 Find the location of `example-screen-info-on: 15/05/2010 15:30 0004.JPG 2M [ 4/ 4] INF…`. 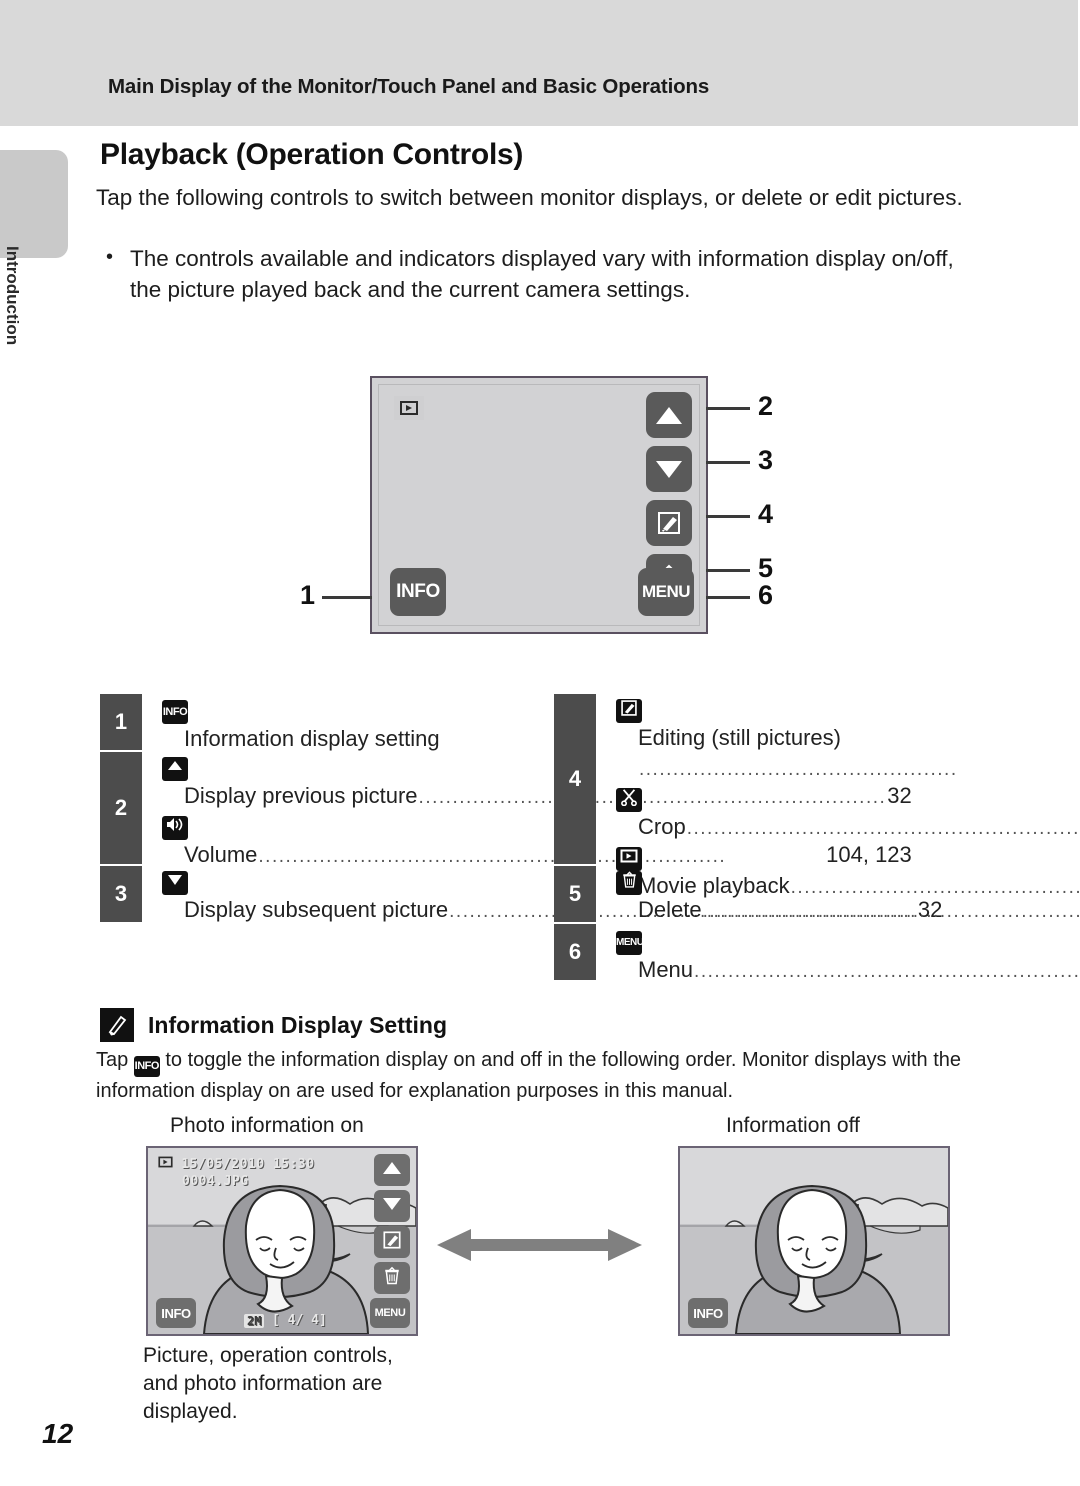

example-screen-info-on: 15/05/2010 15:30 0004.JPG 2M [ 4/ 4] INF… is located at coordinates (282, 1241).